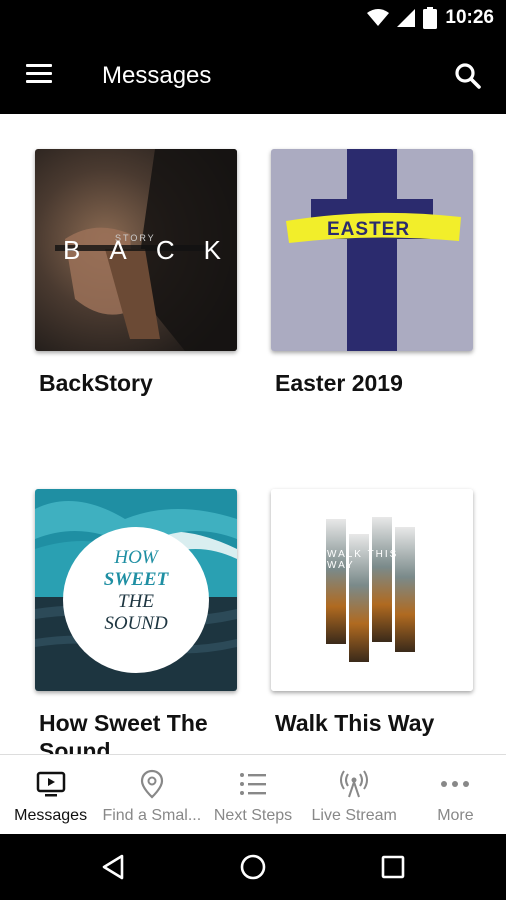 The image size is (506, 900). Describe the element at coordinates (39, 74) in the screenshot. I see `hamburger-menu-icon` at that location.